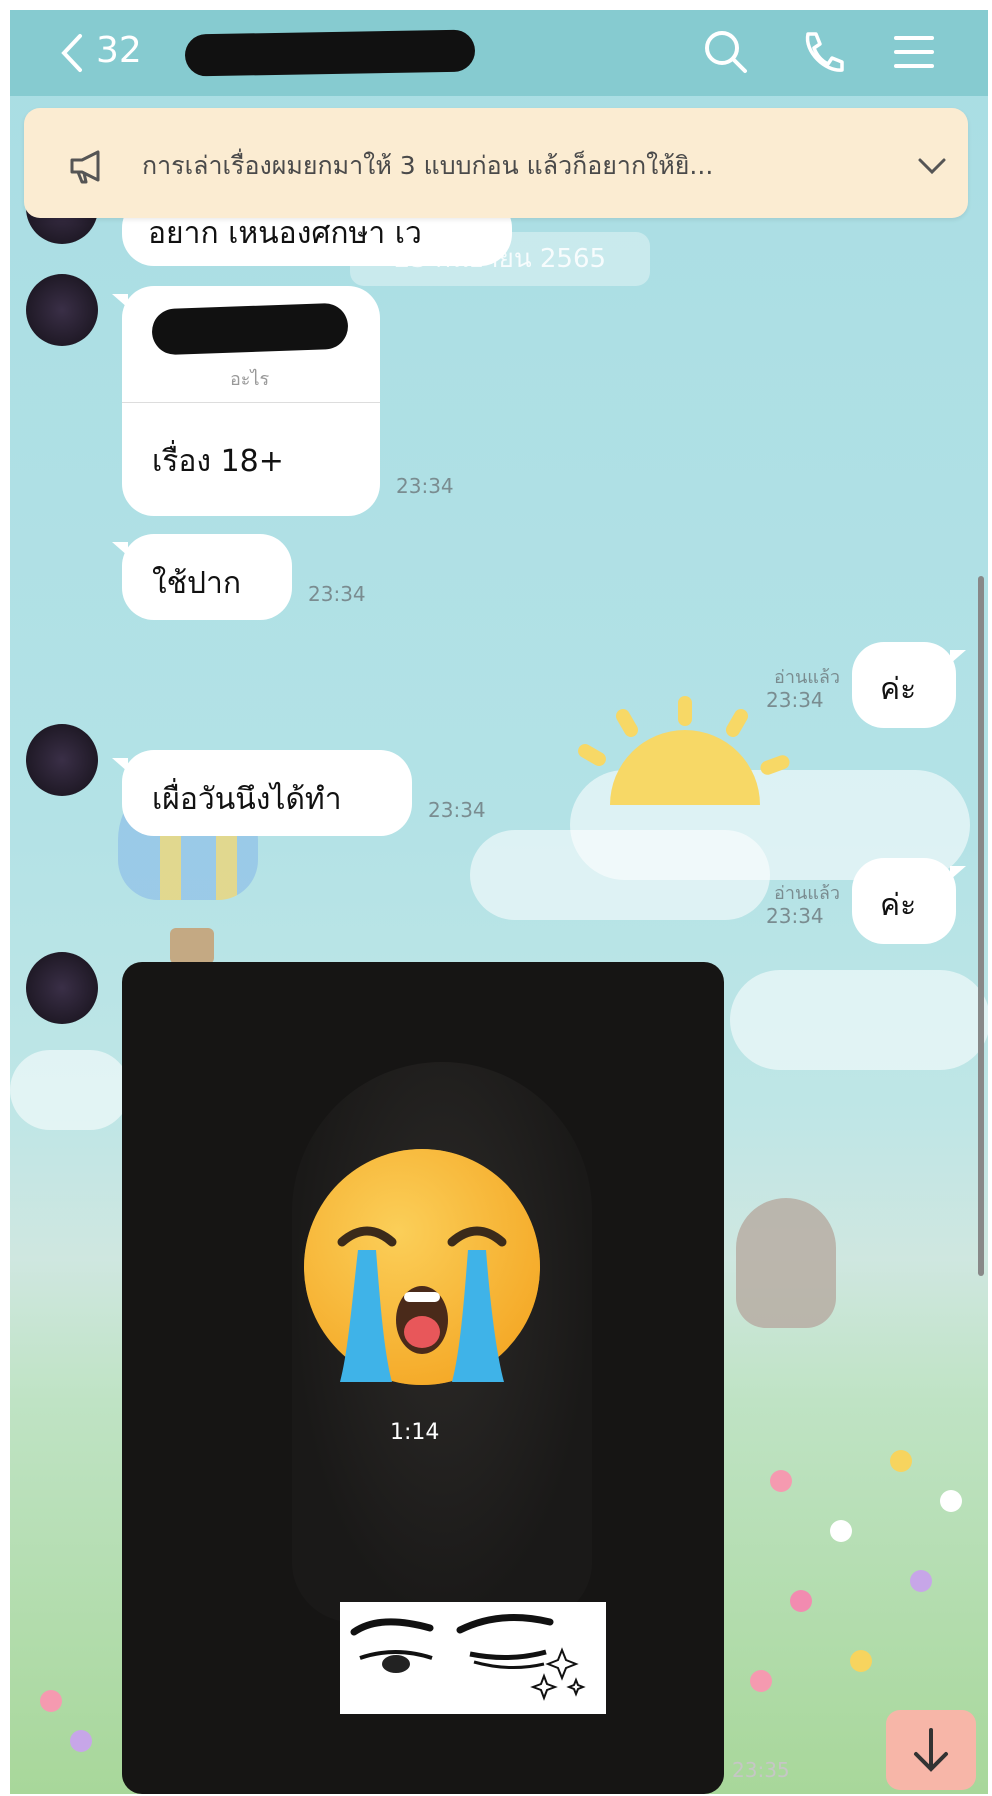 This screenshot has height=1796, width=992. What do you see at coordinates (499, 53) in the screenshot?
I see `chat-header: 32` at bounding box center [499, 53].